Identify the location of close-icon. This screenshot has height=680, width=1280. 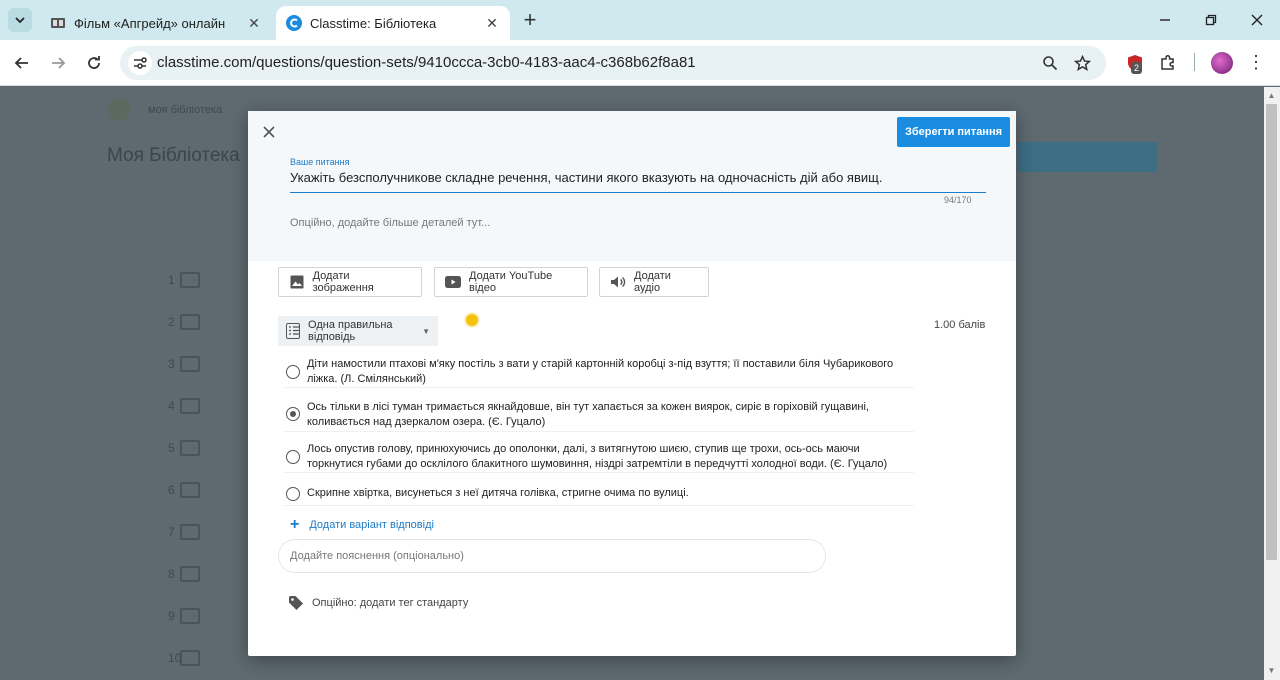
(1257, 20).